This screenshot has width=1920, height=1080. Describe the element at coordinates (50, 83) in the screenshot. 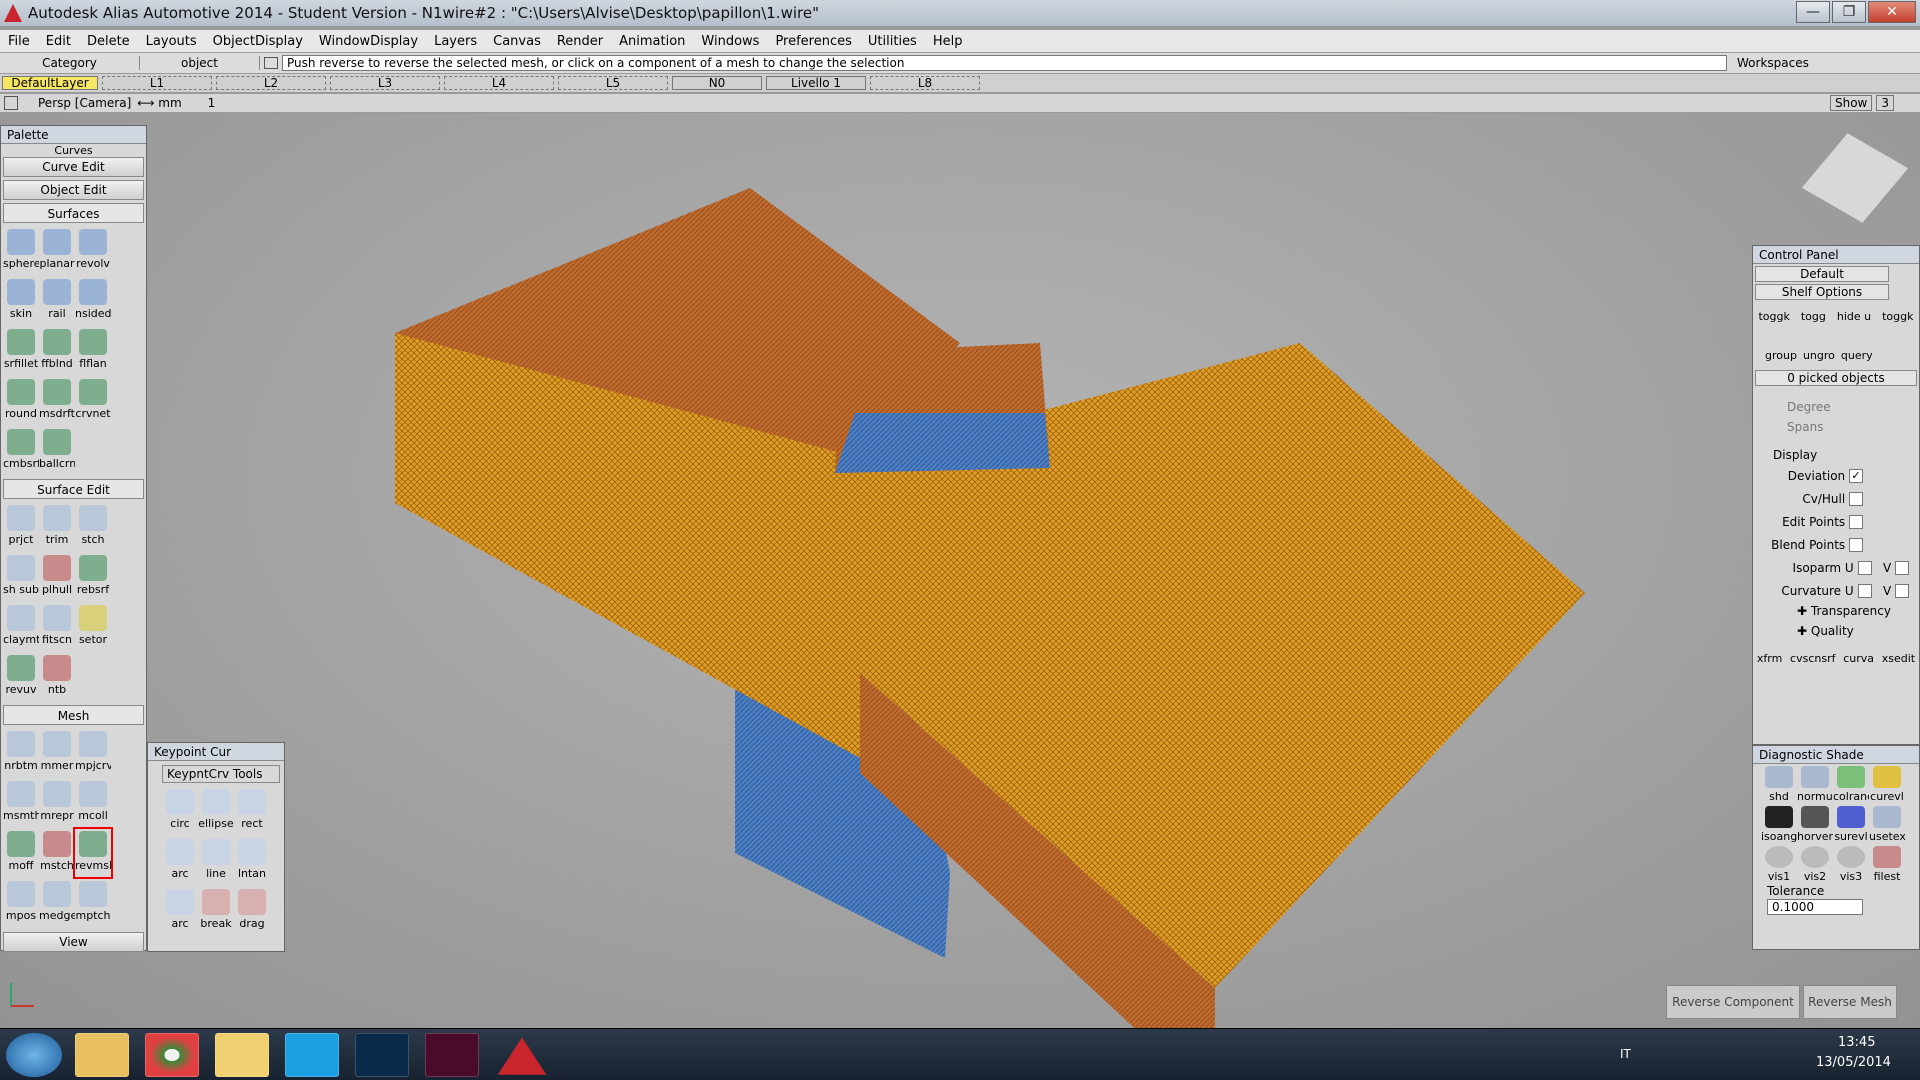

I see `default-layer: DefaultLayer` at that location.